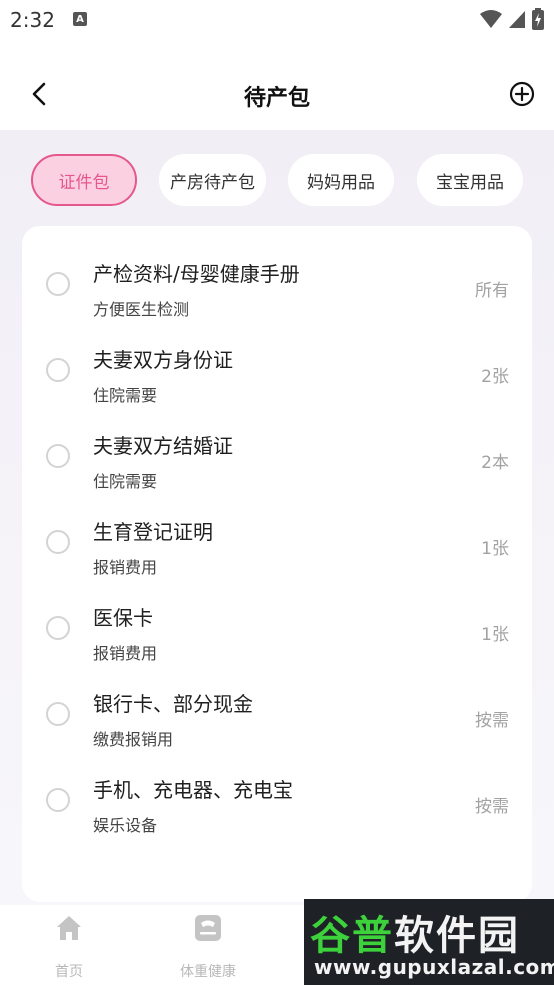  What do you see at coordinates (196, 274) in the screenshot?
I see `item-title: 产检资料/母婴健康手册` at bounding box center [196, 274].